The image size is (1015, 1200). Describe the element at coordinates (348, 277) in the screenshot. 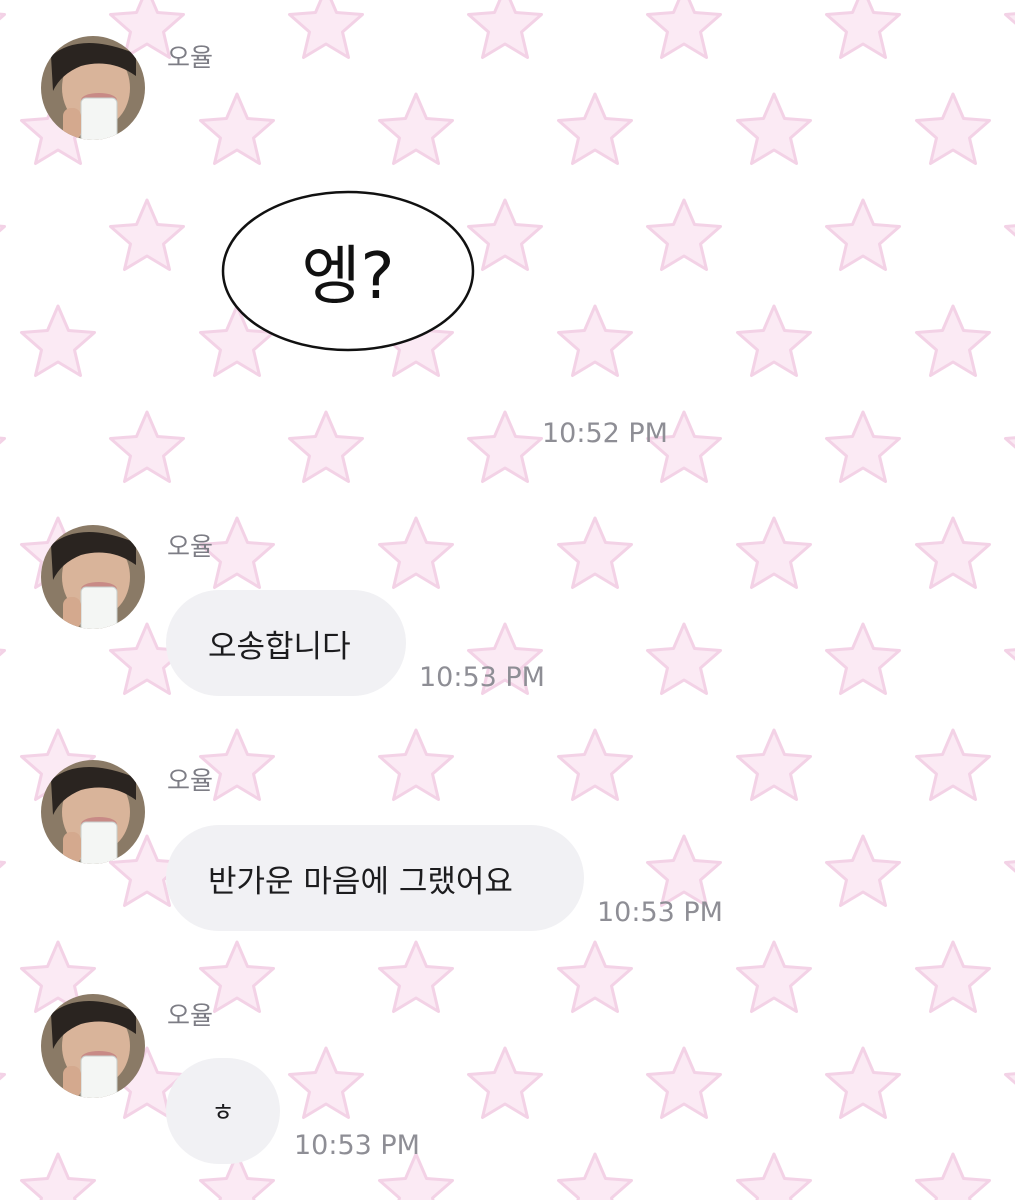

I see `sticker-text: 엥?` at that location.